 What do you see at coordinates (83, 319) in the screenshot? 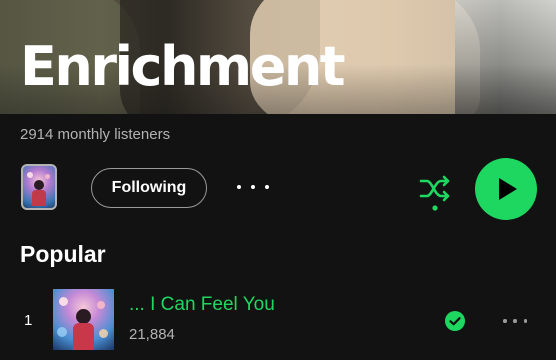
I see `track-cover-art` at bounding box center [83, 319].